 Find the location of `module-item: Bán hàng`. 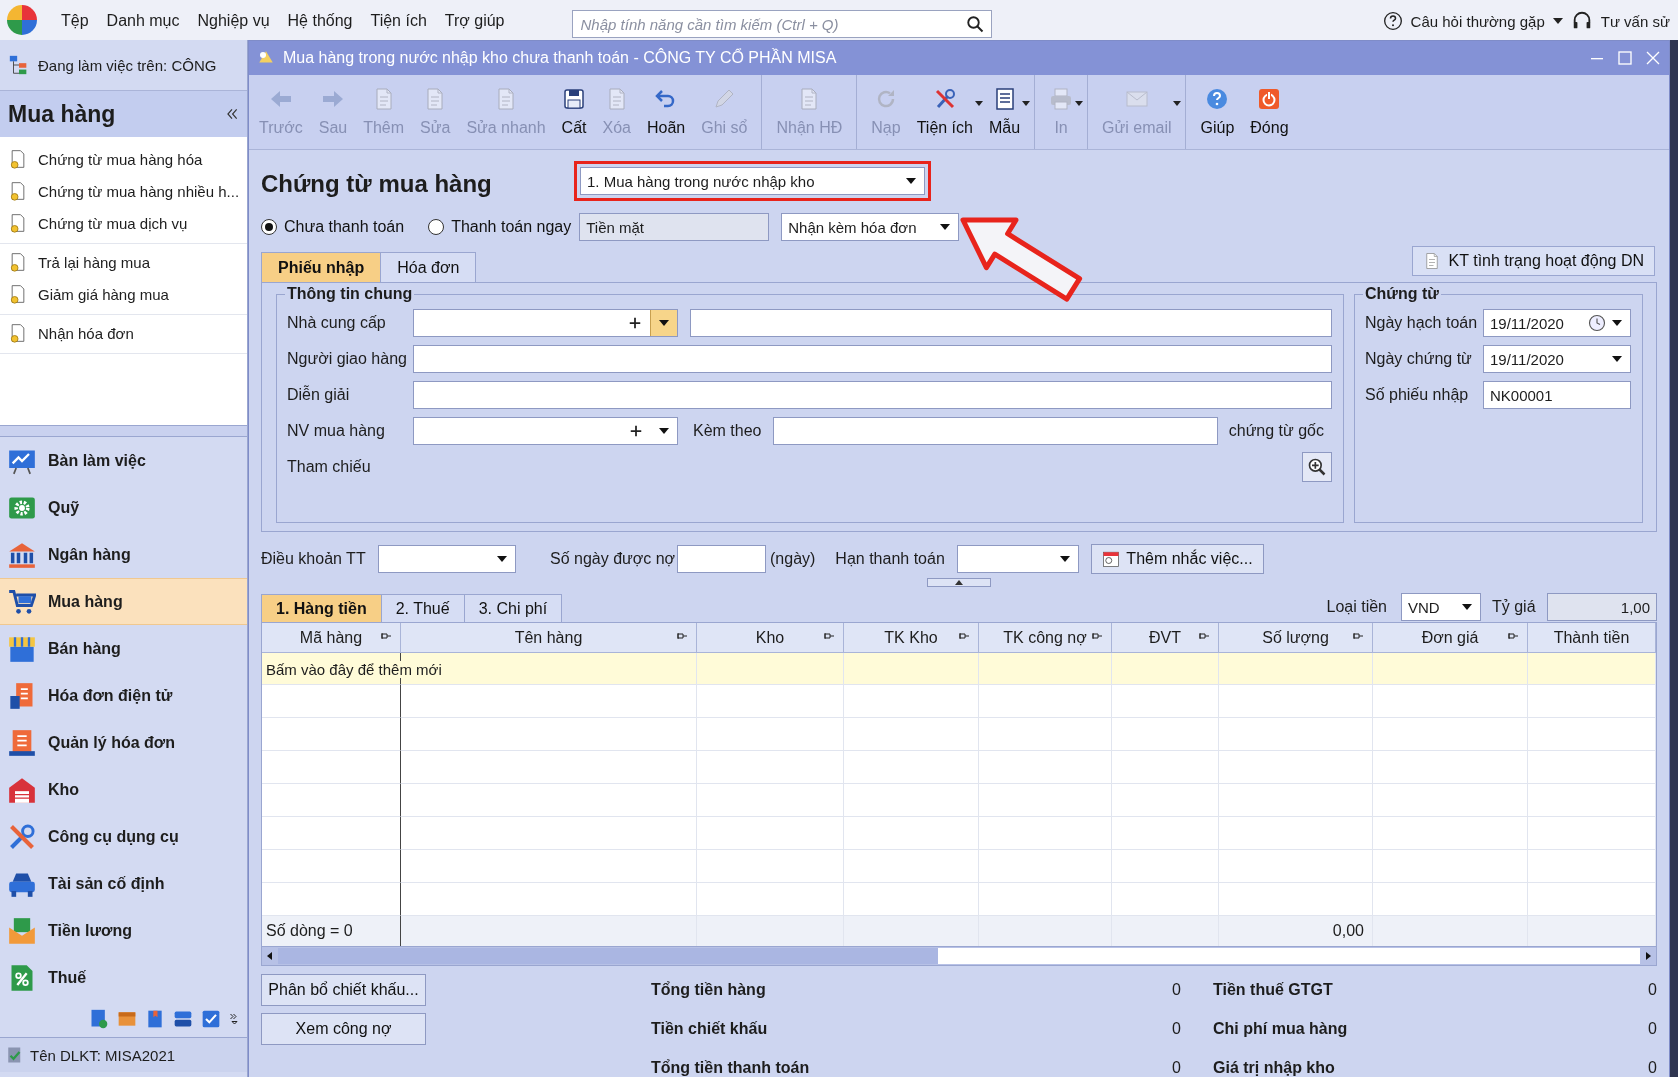

module-item: Bán hàng is located at coordinates (123, 648).